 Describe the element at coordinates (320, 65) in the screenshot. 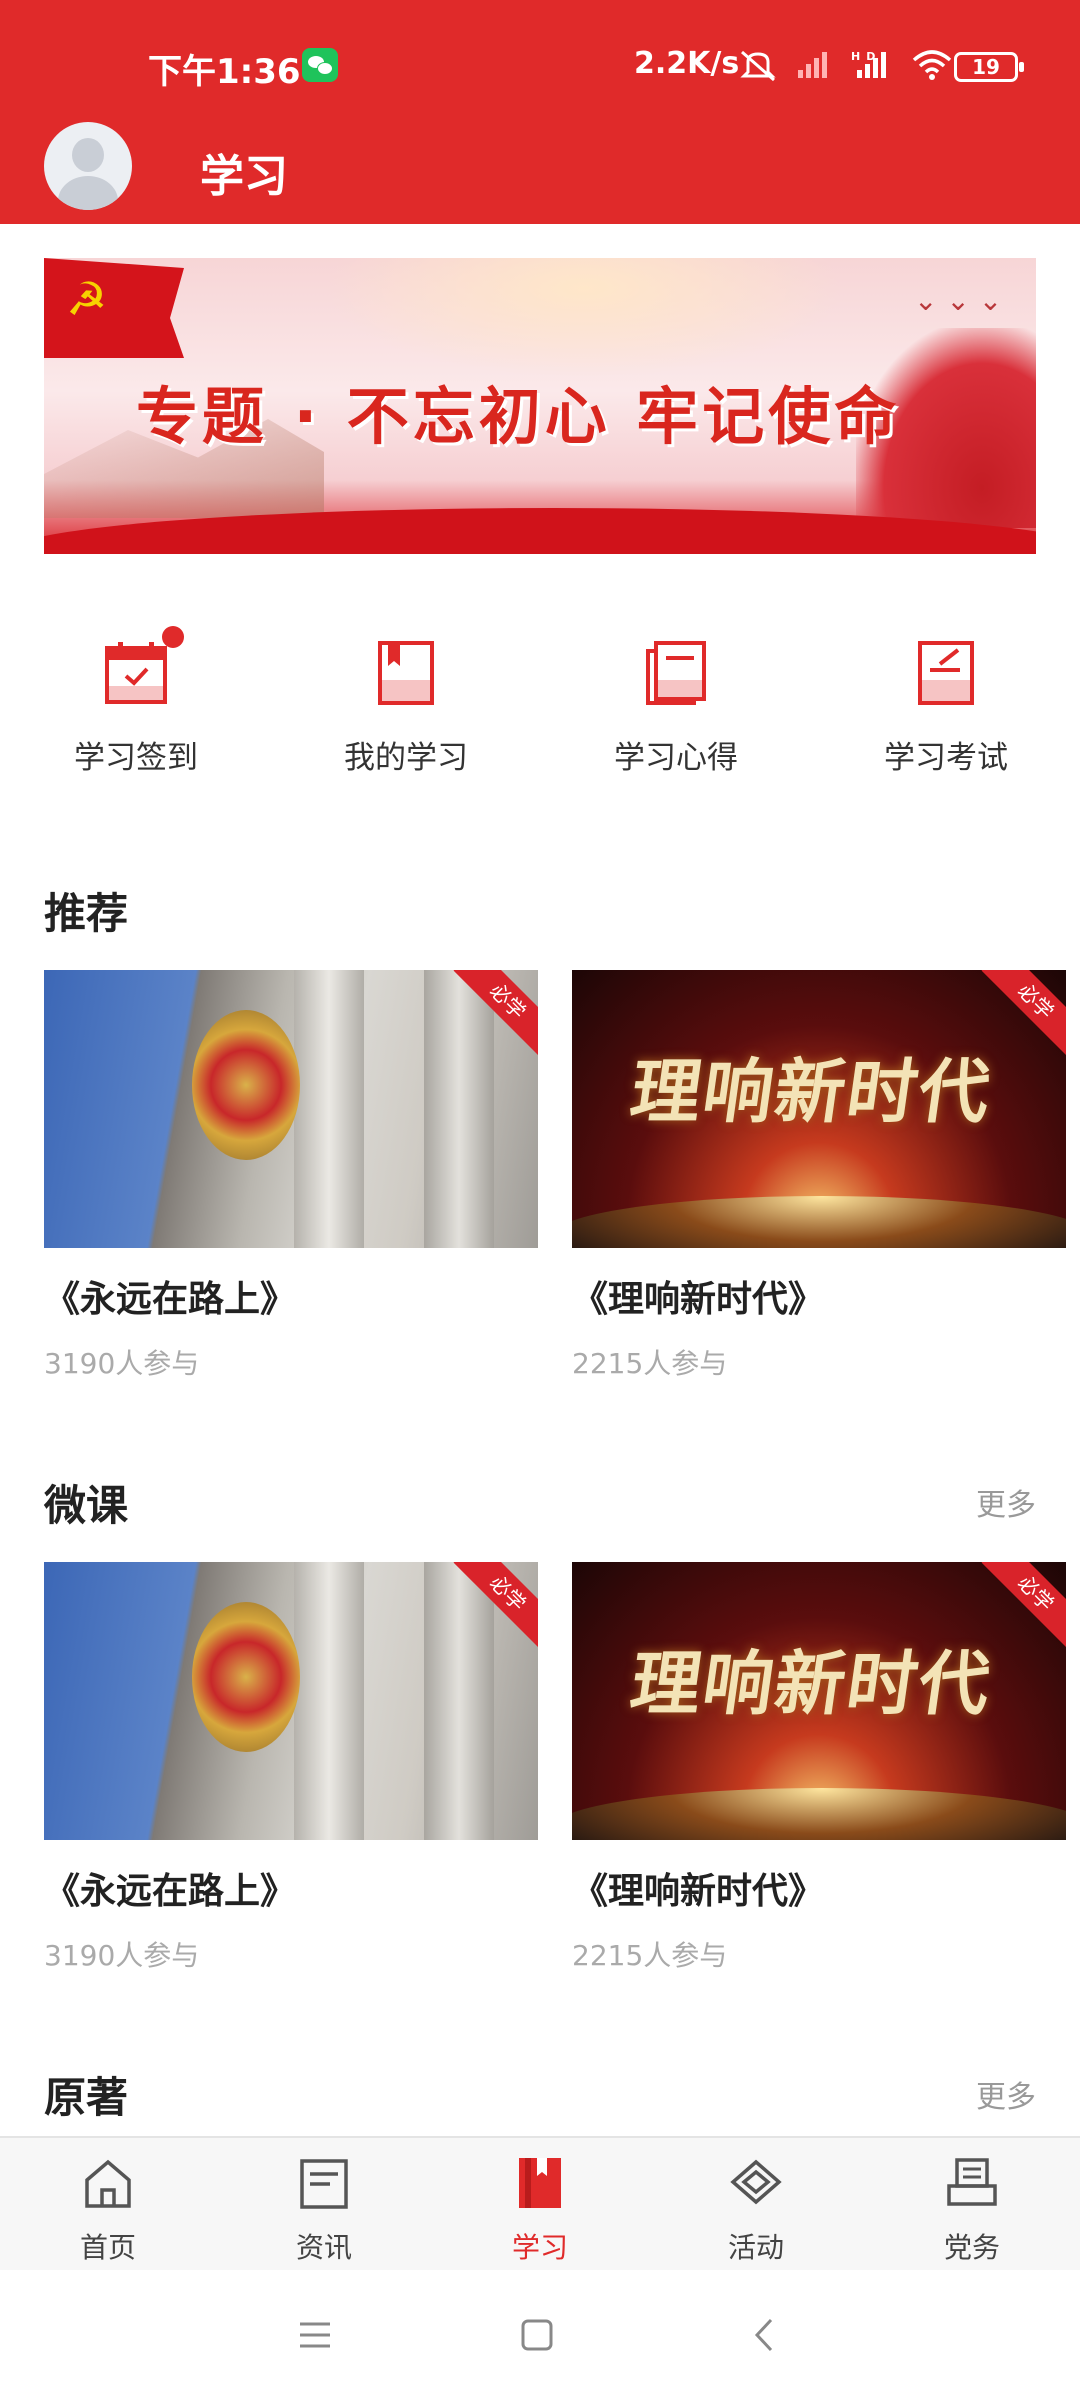

I see `wechat-notification-icon` at that location.